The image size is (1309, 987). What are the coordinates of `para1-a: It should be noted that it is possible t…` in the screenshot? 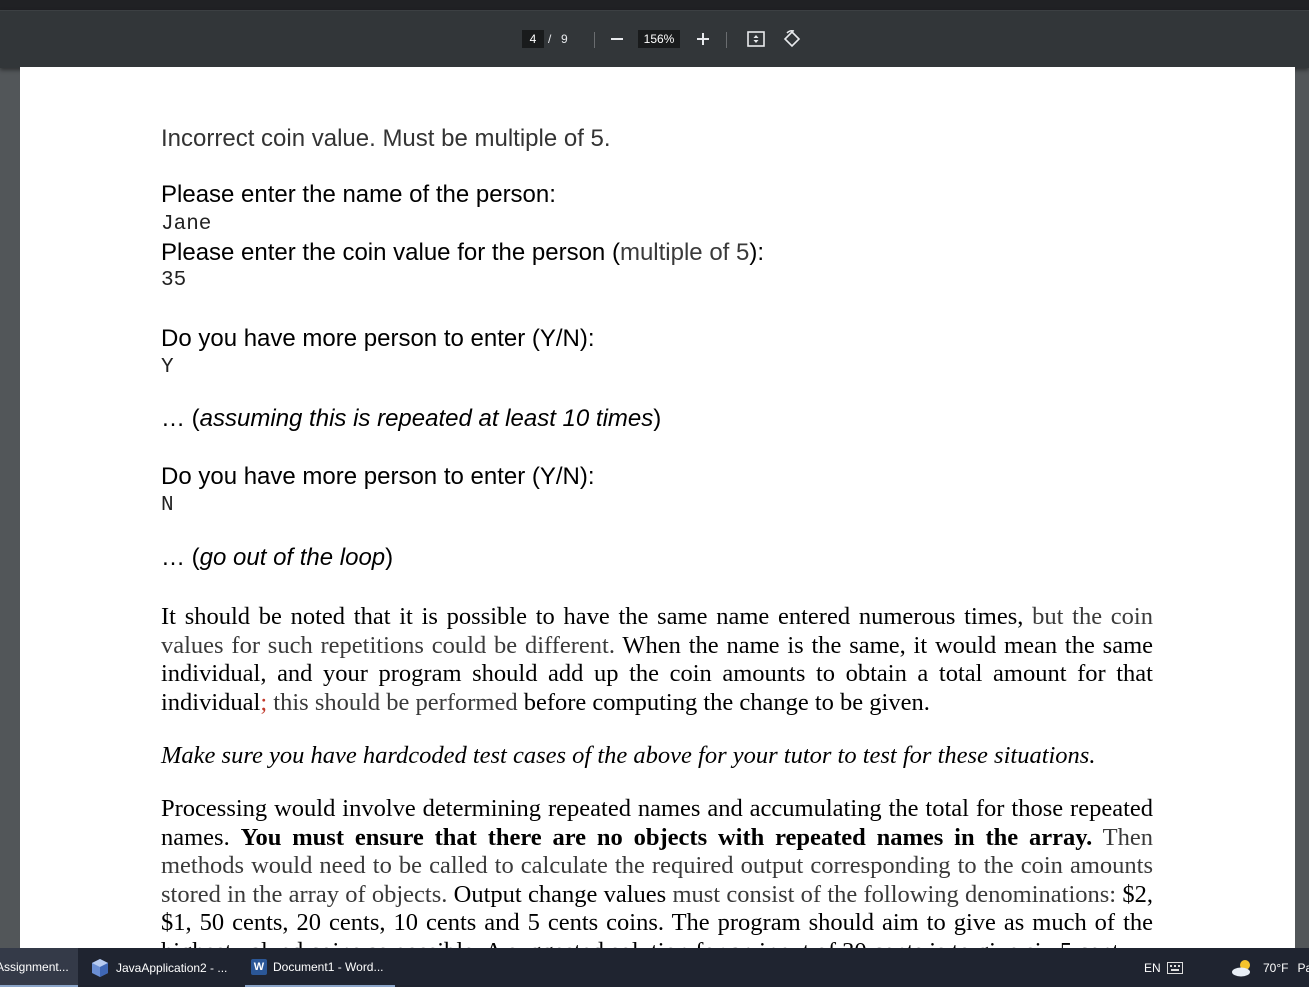 It's located at (592, 616).